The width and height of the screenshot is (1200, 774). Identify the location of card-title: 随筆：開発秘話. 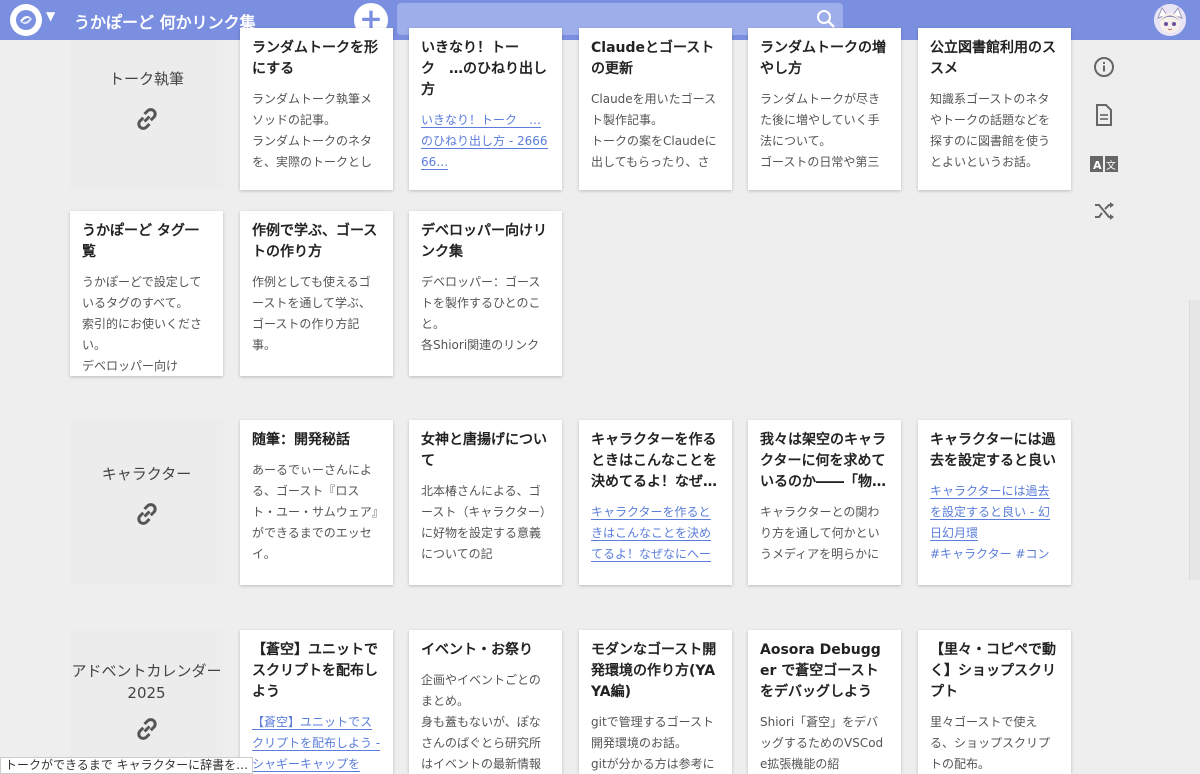
(316, 440).